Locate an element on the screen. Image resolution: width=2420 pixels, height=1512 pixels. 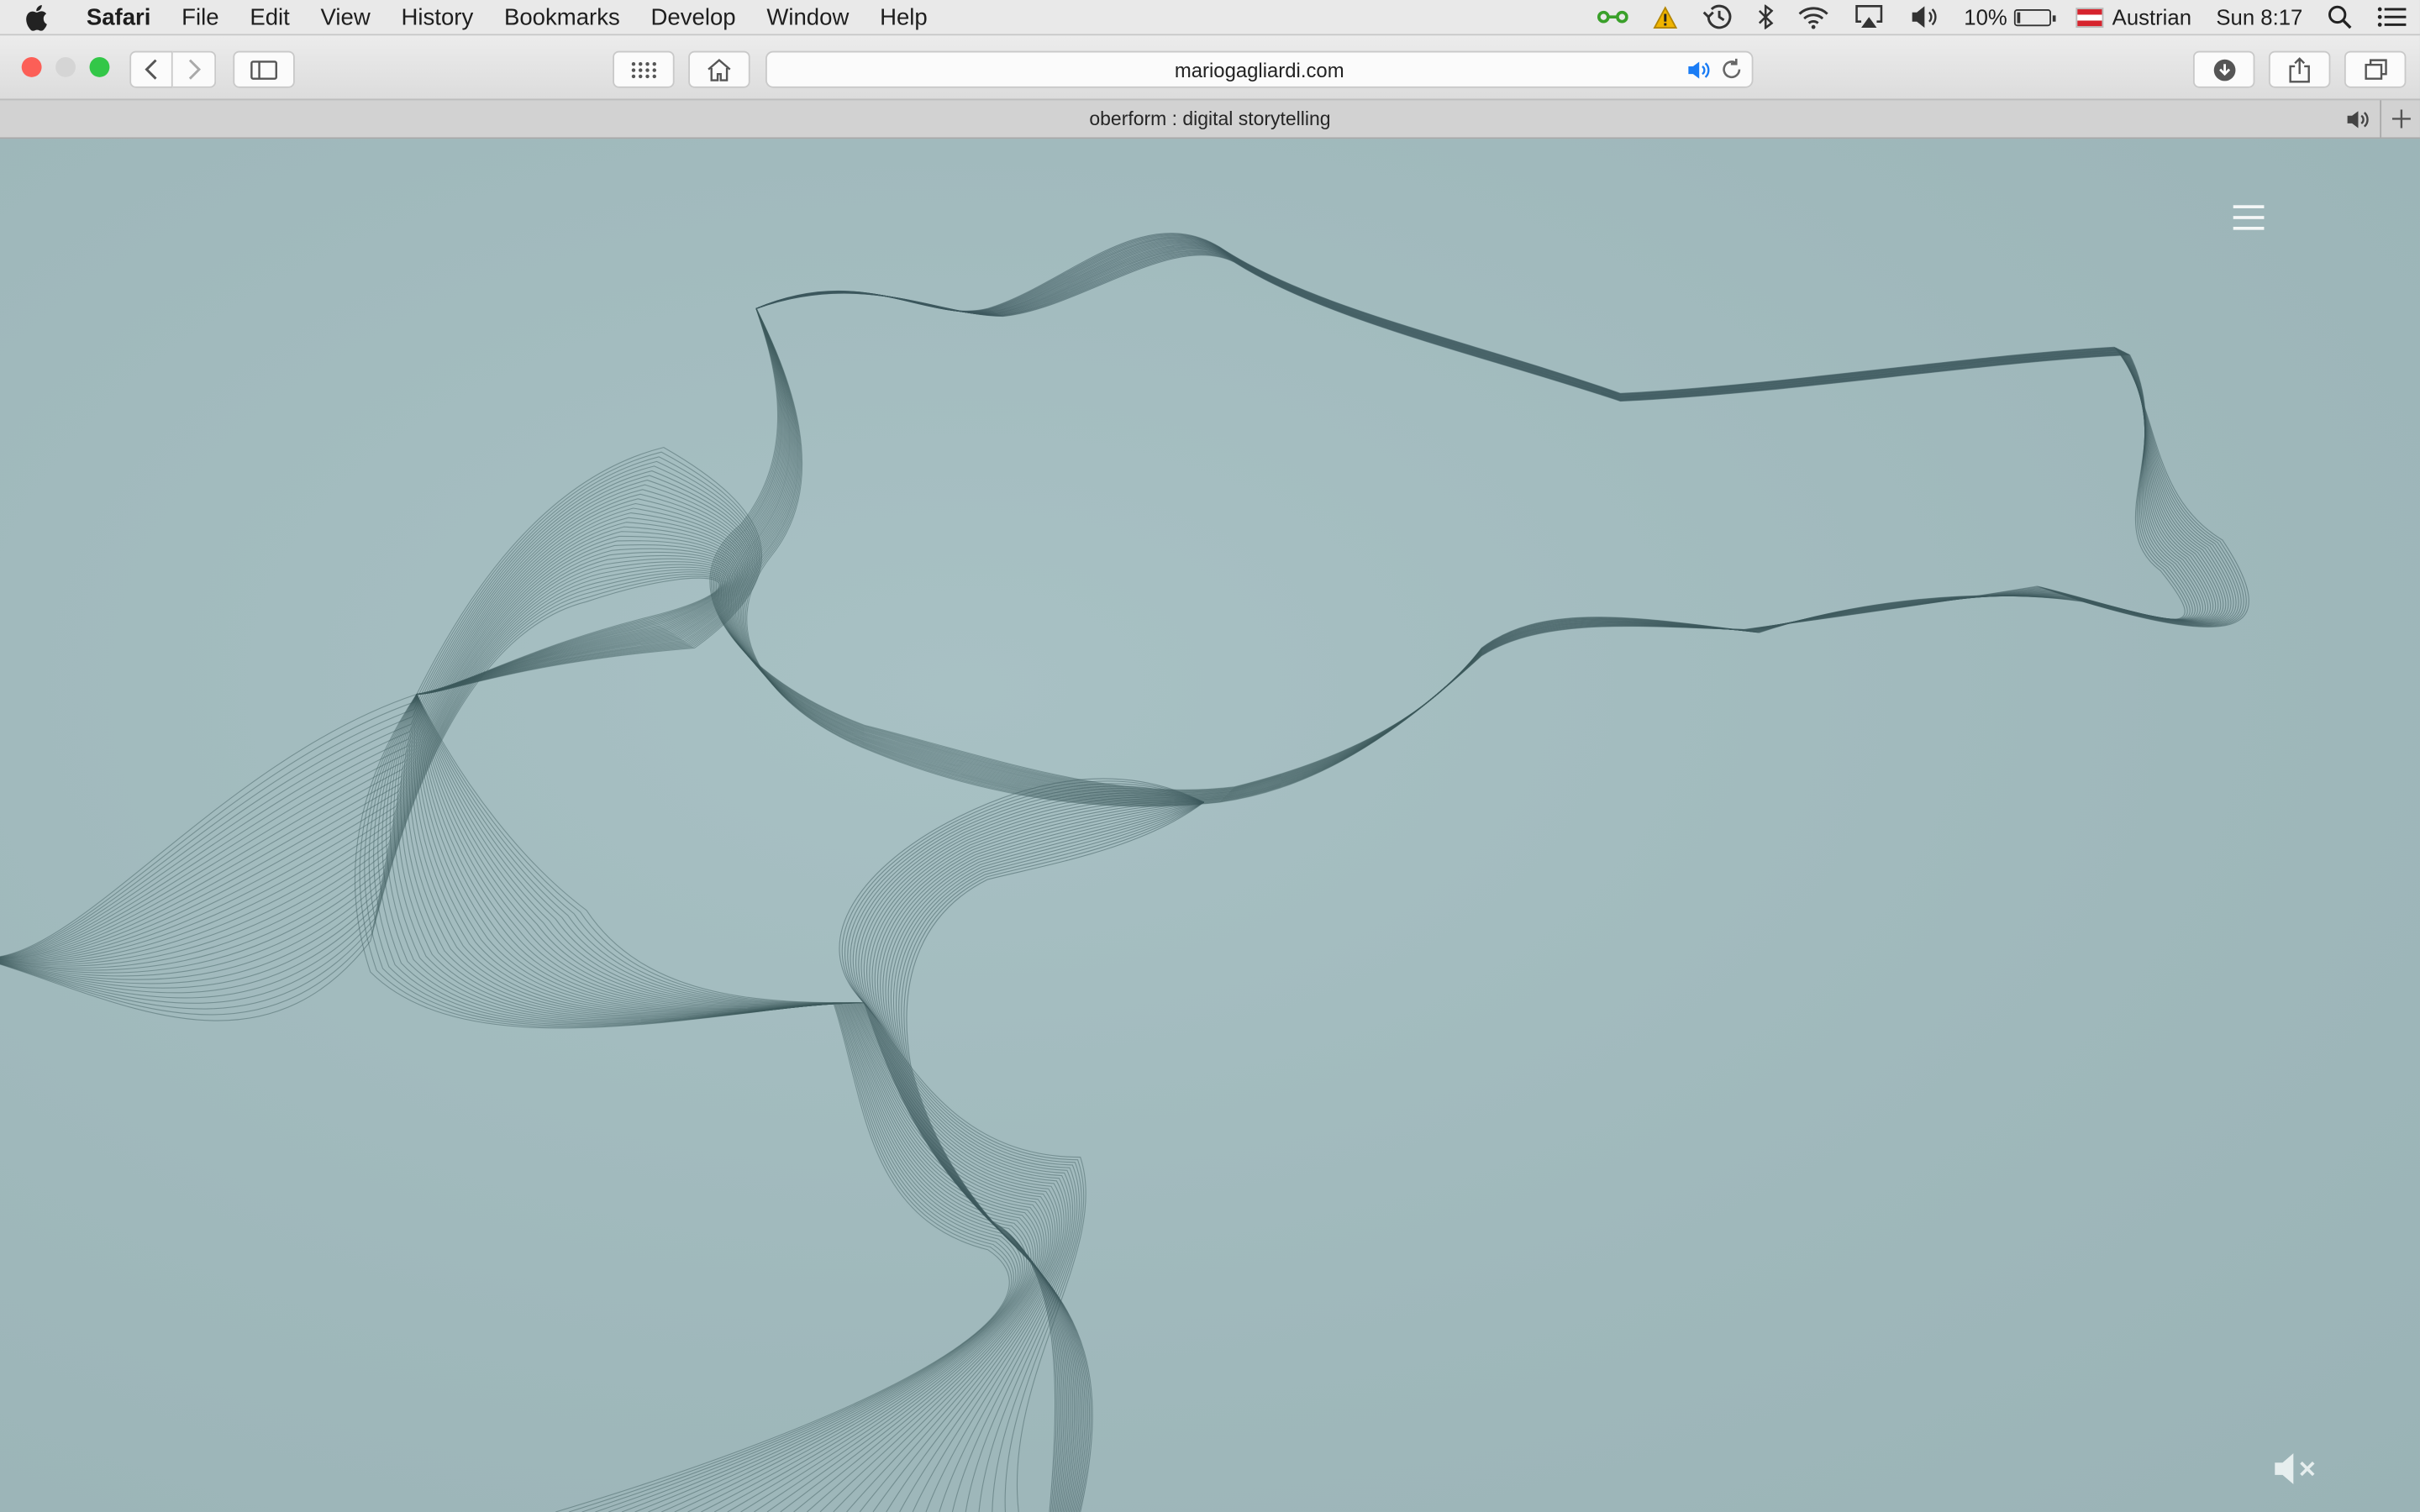
warning-icon is located at coordinates (1665, 17).